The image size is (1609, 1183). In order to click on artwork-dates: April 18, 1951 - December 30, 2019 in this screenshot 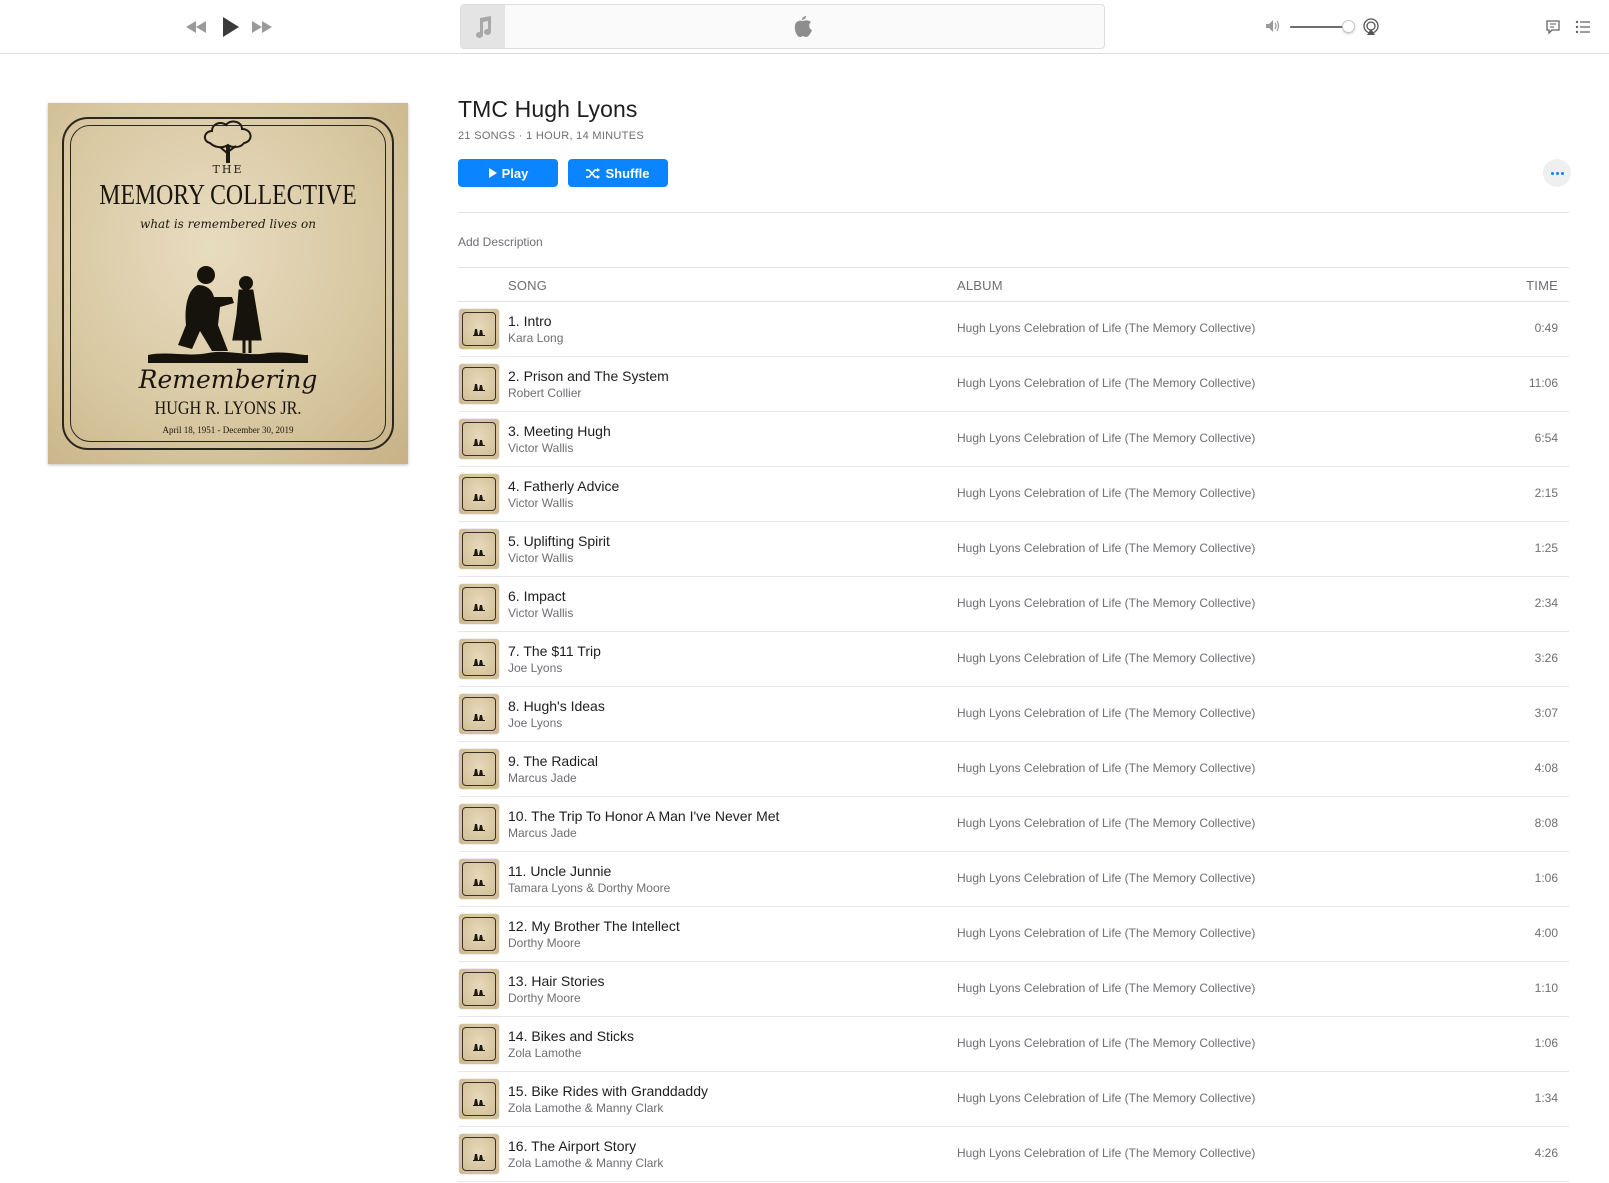, I will do `click(228, 430)`.